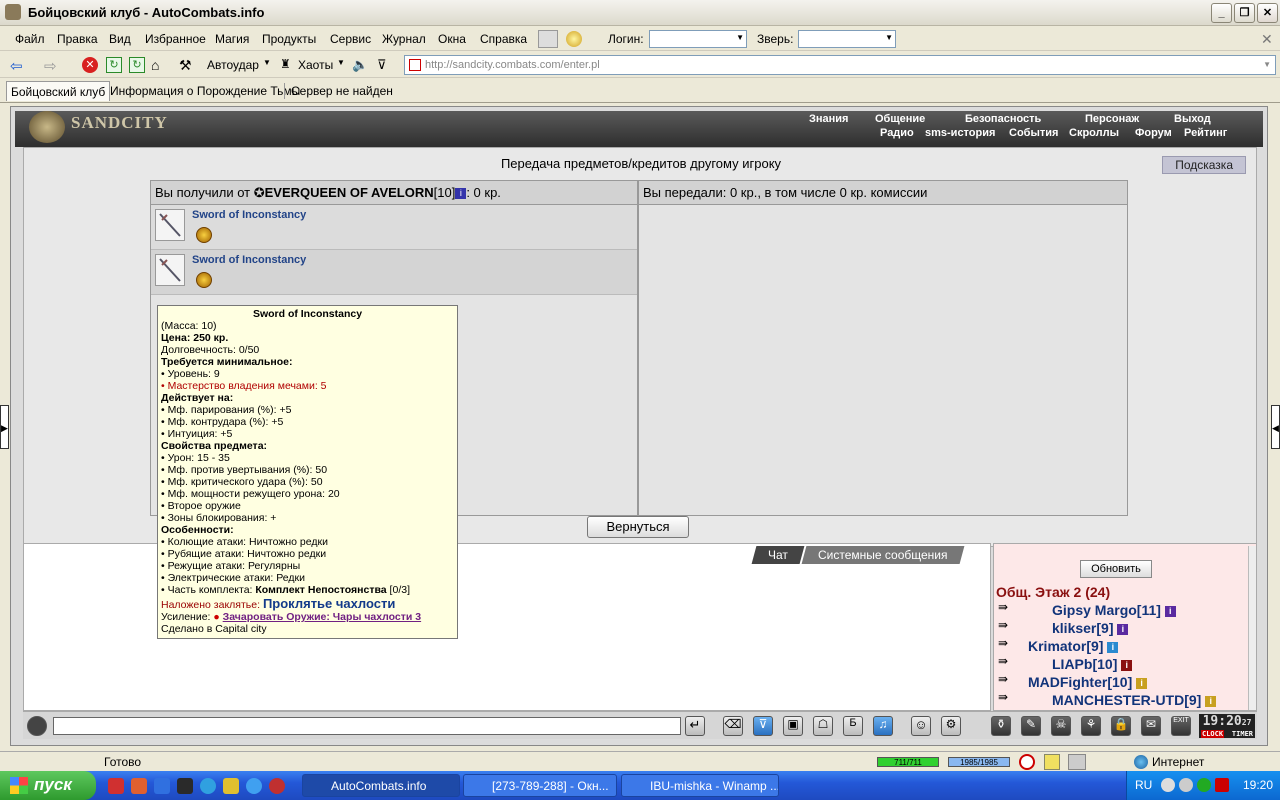  I want to click on address-bar: http://sandcity.combats.com/enter.pl ▼, so click(840, 65).